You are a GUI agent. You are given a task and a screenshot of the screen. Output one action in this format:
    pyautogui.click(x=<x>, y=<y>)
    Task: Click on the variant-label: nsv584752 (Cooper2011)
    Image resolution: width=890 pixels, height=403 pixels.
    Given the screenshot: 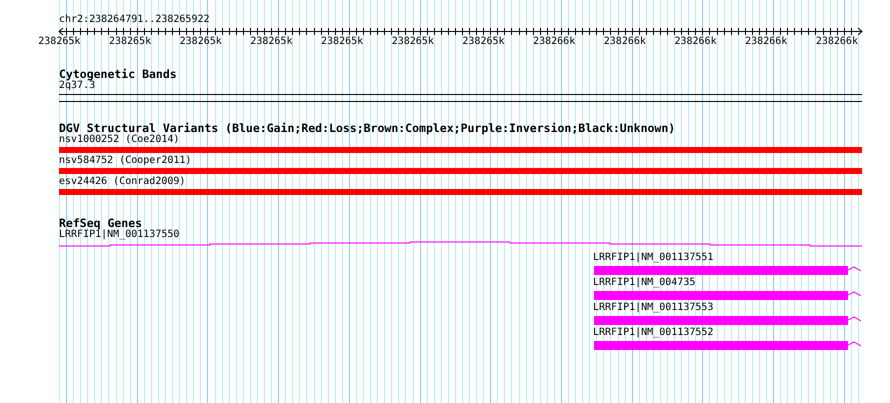 What is the action you would take?
    pyautogui.click(x=125, y=161)
    